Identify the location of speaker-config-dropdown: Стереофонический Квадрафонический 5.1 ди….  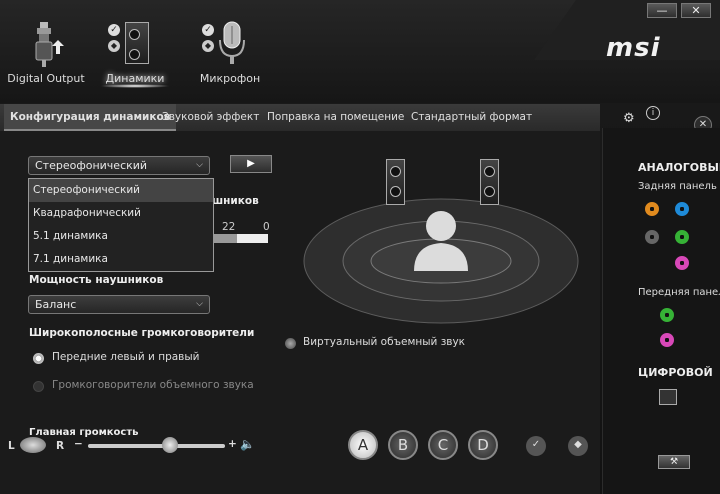
(121, 225).